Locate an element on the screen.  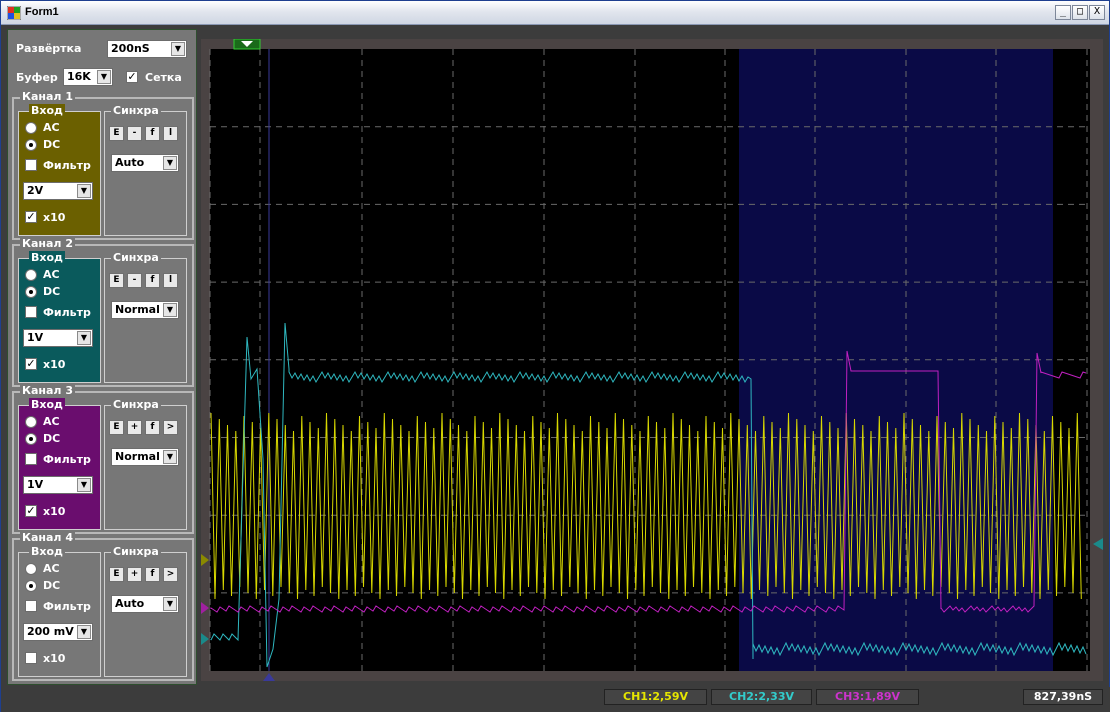
sync-group: Синхра E + f > Auto ▼ is located at coordinates (145, 611).